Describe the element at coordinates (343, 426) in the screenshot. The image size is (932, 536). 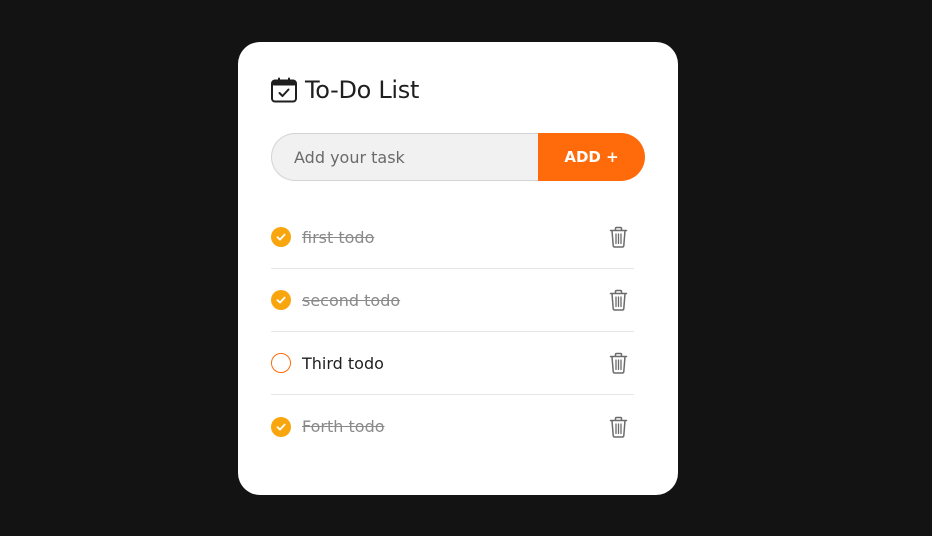
I see `todo-label: Forth todo` at that location.